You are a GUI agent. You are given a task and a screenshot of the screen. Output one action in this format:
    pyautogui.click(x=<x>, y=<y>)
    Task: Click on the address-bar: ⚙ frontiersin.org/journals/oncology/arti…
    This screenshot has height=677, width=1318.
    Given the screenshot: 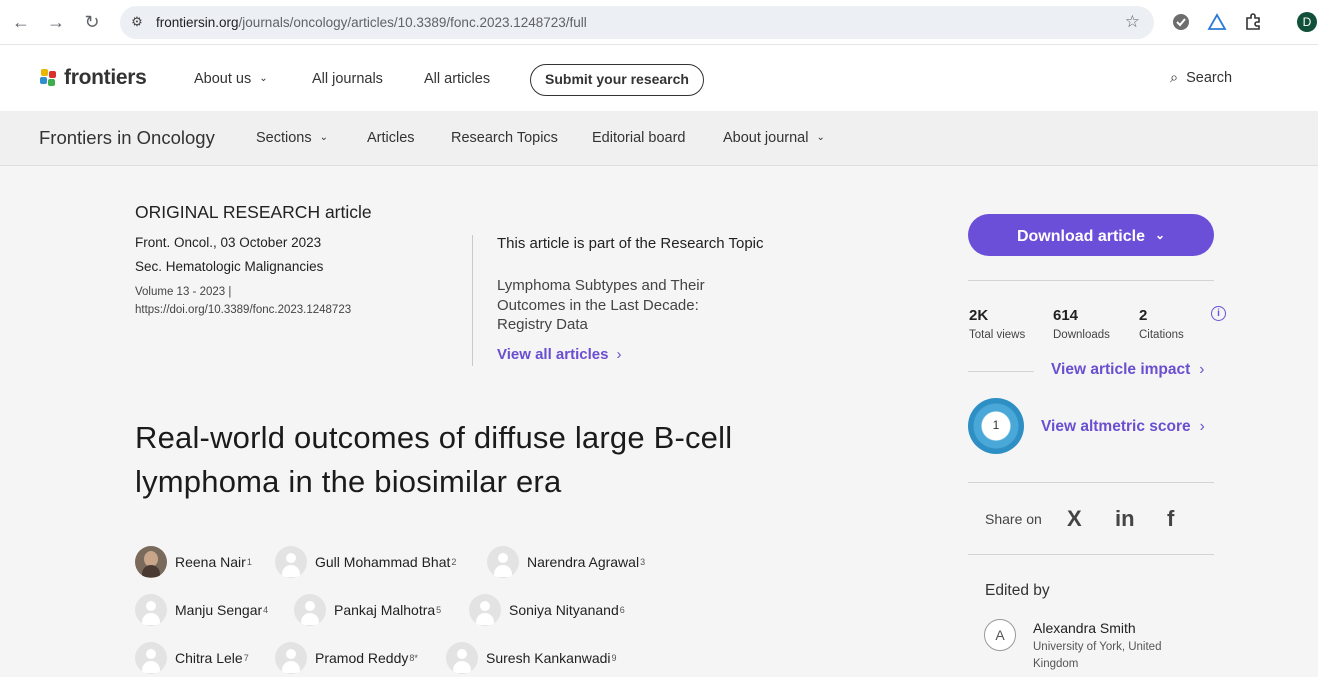 What is the action you would take?
    pyautogui.click(x=637, y=22)
    